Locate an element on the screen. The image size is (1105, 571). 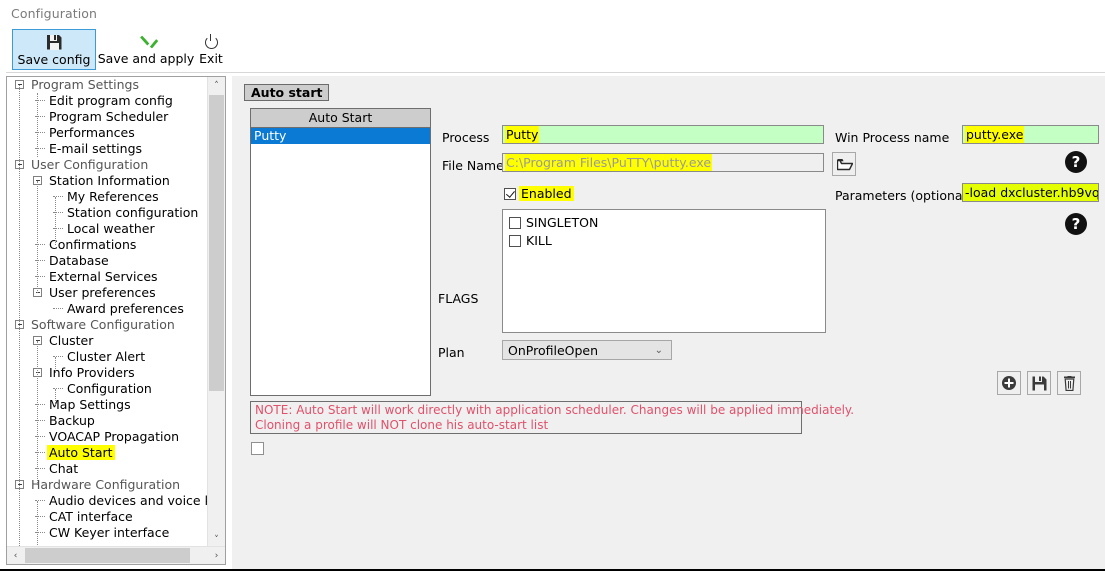
sidebar-item-label: Edit program config is located at coordinates (111, 100).